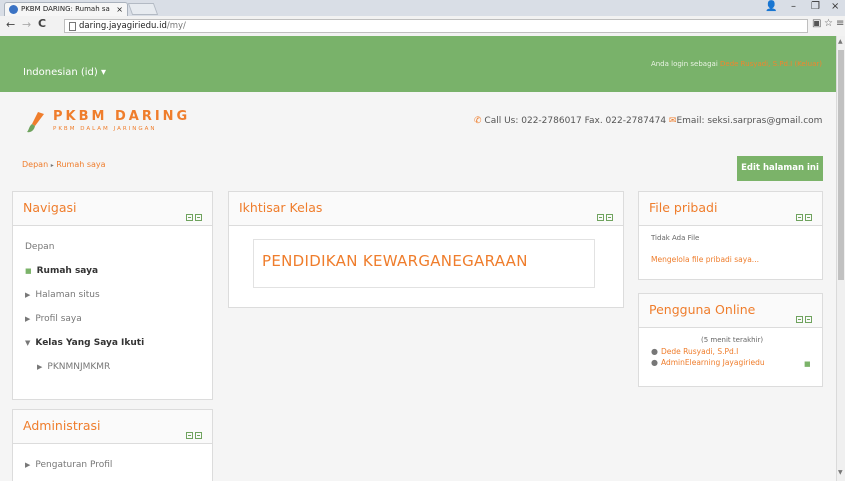 This screenshot has height=481, width=845. What do you see at coordinates (123, 26) in the screenshot?
I see `url-host: daring.jayagiriedu.id` at bounding box center [123, 26].